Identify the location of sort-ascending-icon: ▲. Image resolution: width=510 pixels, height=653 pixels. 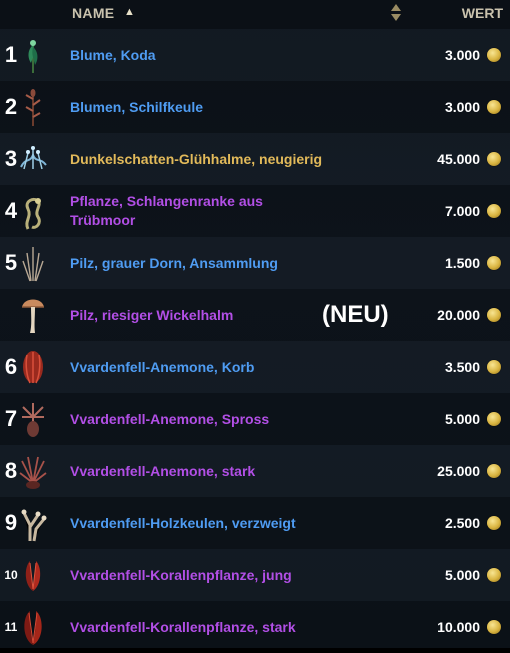
(129, 12).